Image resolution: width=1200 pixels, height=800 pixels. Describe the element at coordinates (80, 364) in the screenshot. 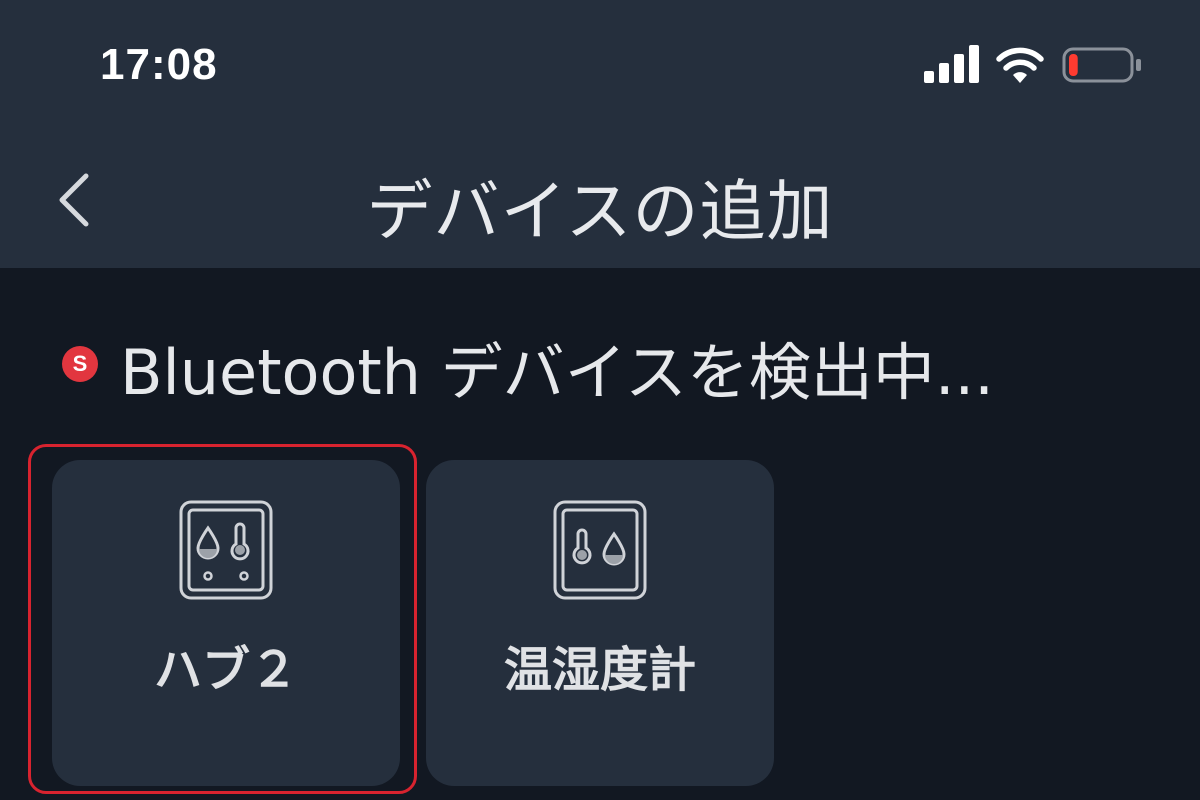

I see `scanning-badge-icon: S` at that location.